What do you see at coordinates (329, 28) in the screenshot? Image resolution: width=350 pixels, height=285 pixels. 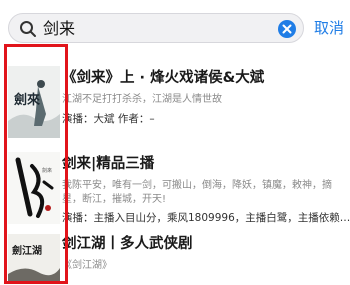 I see `cancel-button: 取消` at bounding box center [329, 28].